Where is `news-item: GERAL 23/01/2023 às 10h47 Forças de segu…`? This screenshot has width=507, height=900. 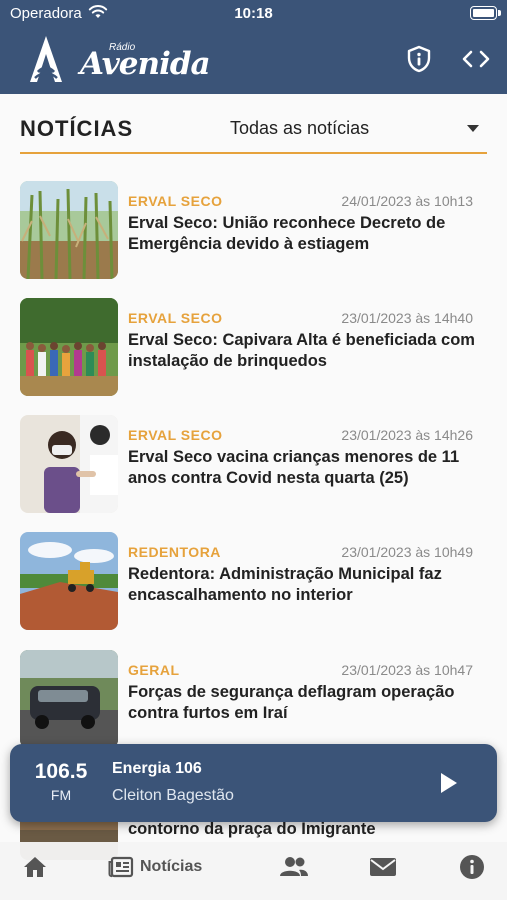
news-item: GERAL 23/01/2023 às 10h47 Forças de segu… is located at coordinates (253, 700).